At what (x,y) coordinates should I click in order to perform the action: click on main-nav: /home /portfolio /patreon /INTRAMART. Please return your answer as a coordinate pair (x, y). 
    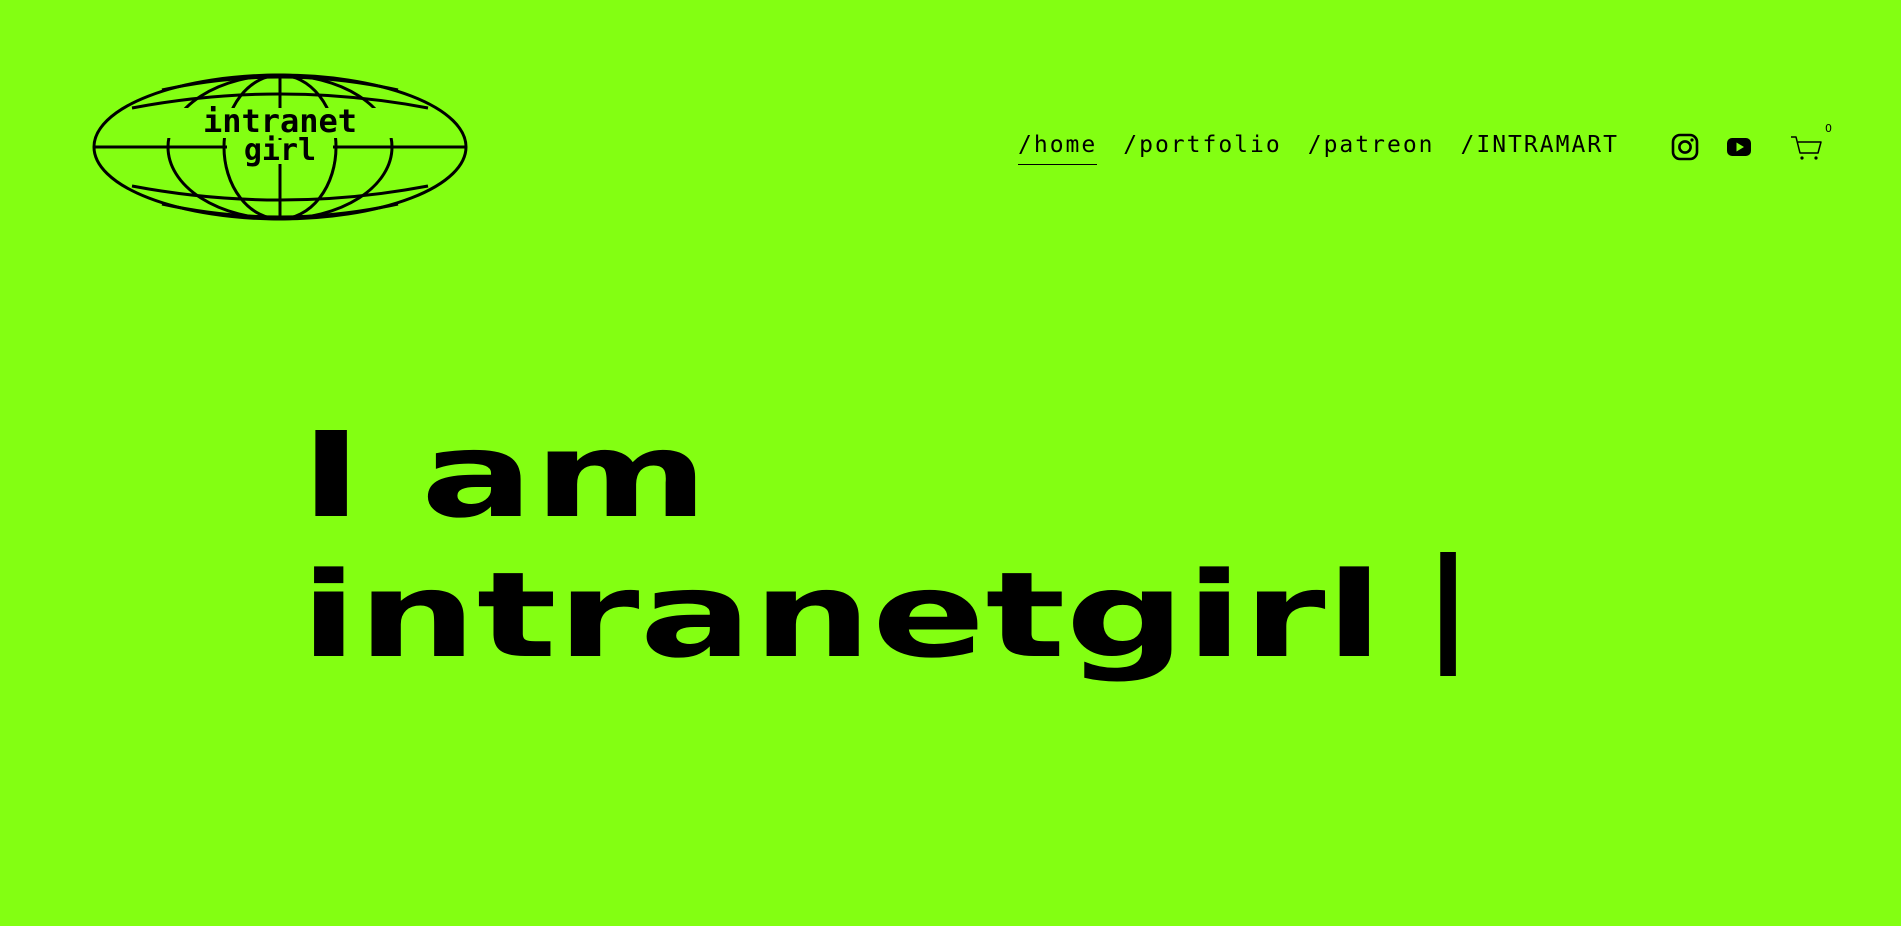
    Looking at the image, I should click on (1331, 147).